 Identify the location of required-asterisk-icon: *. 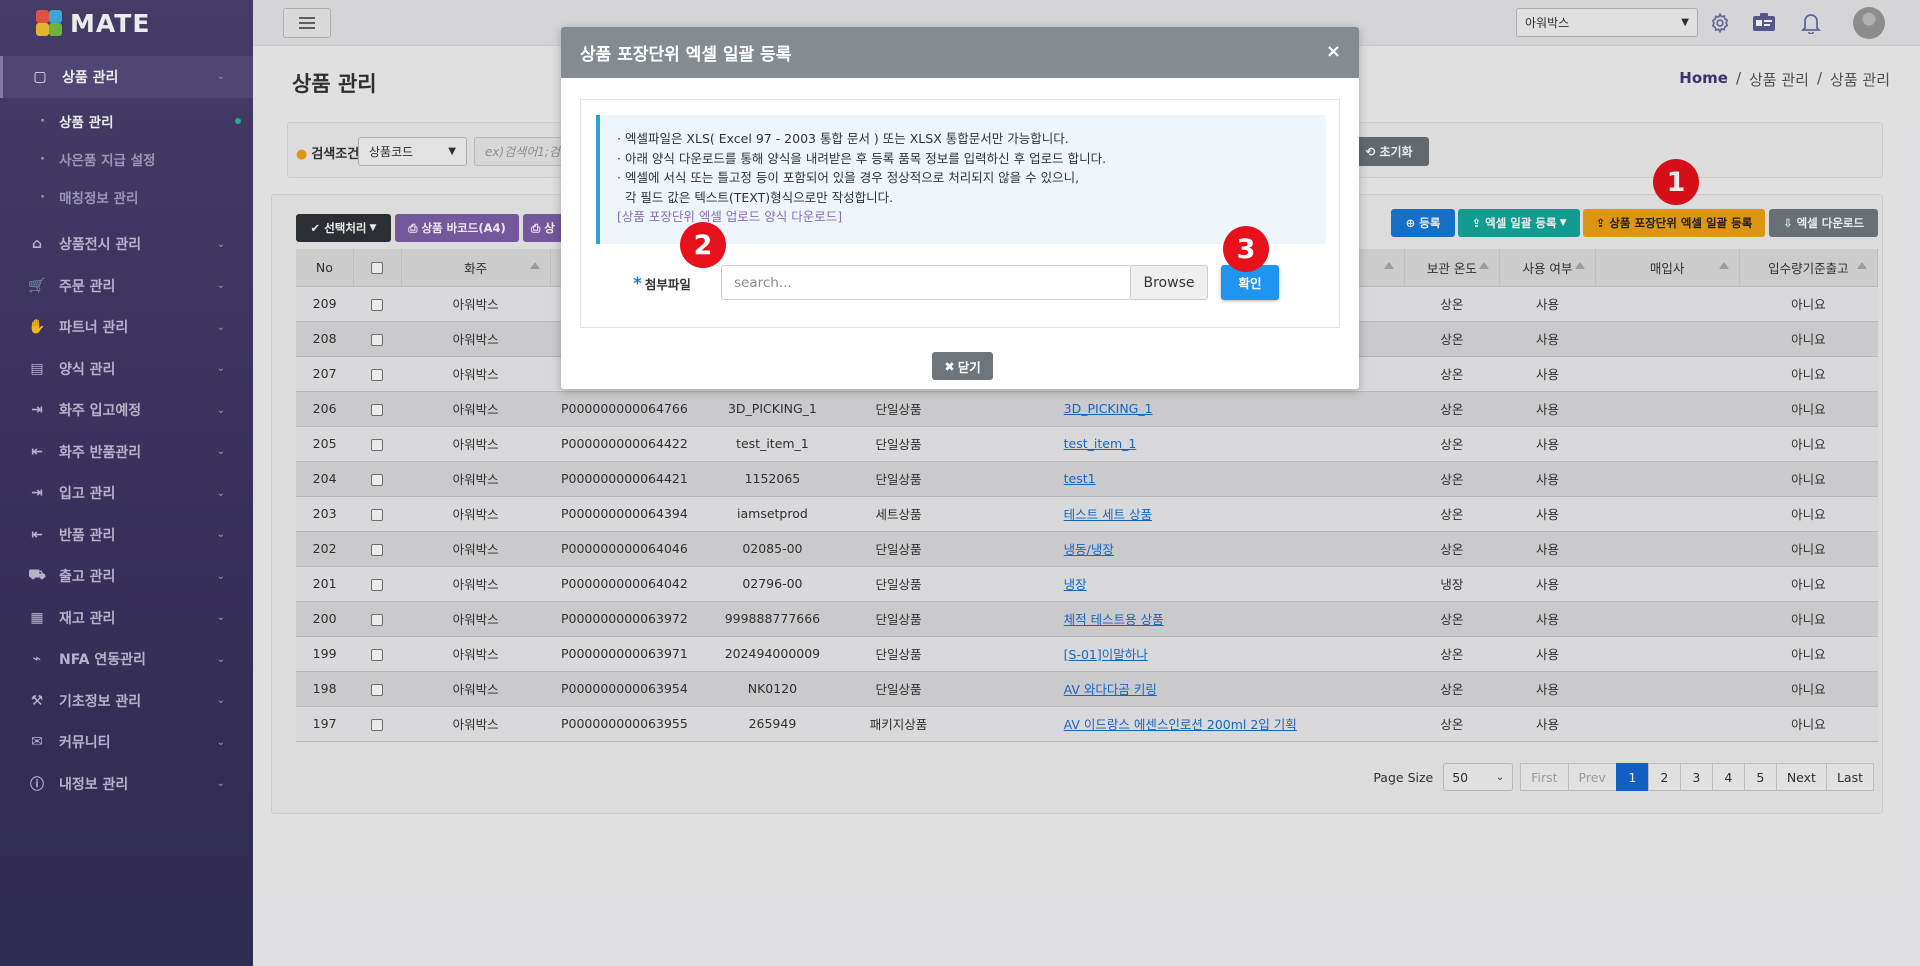
(637, 284).